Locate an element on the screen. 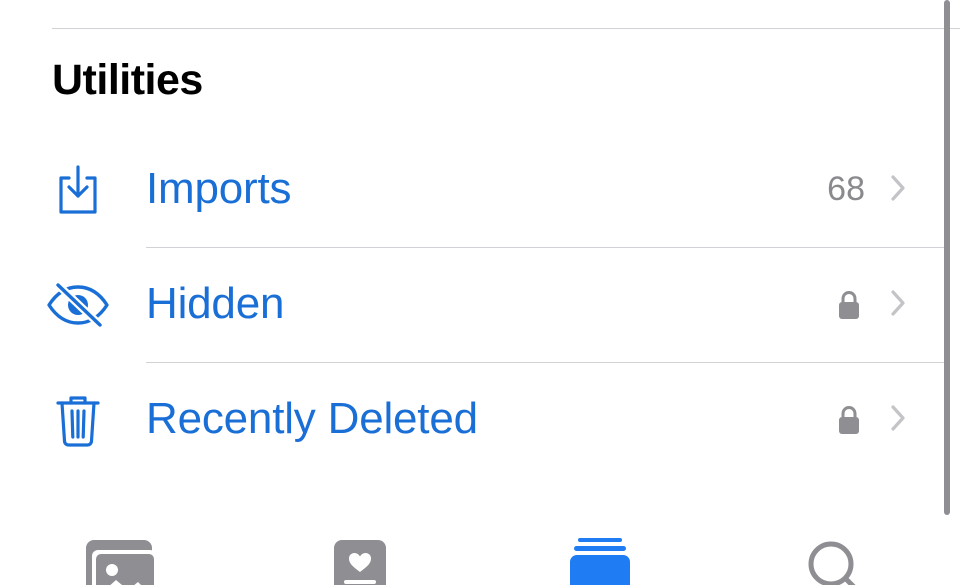 This screenshot has width=960, height=585. for-you-icon is located at coordinates (360, 562).